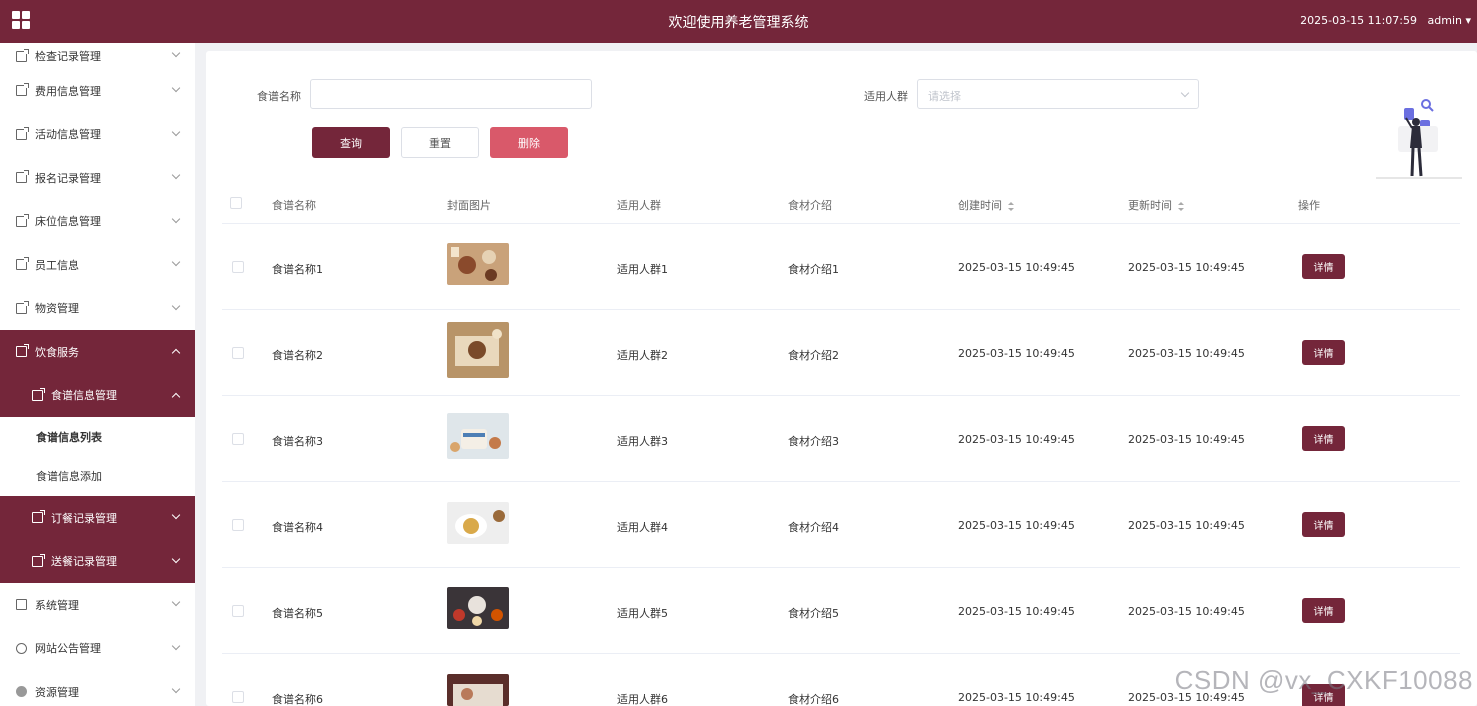 Image resolution: width=1477 pixels, height=706 pixels. Describe the element at coordinates (97, 135) in the screenshot. I see `sidebar-item-activities: 活动信息管理` at that location.